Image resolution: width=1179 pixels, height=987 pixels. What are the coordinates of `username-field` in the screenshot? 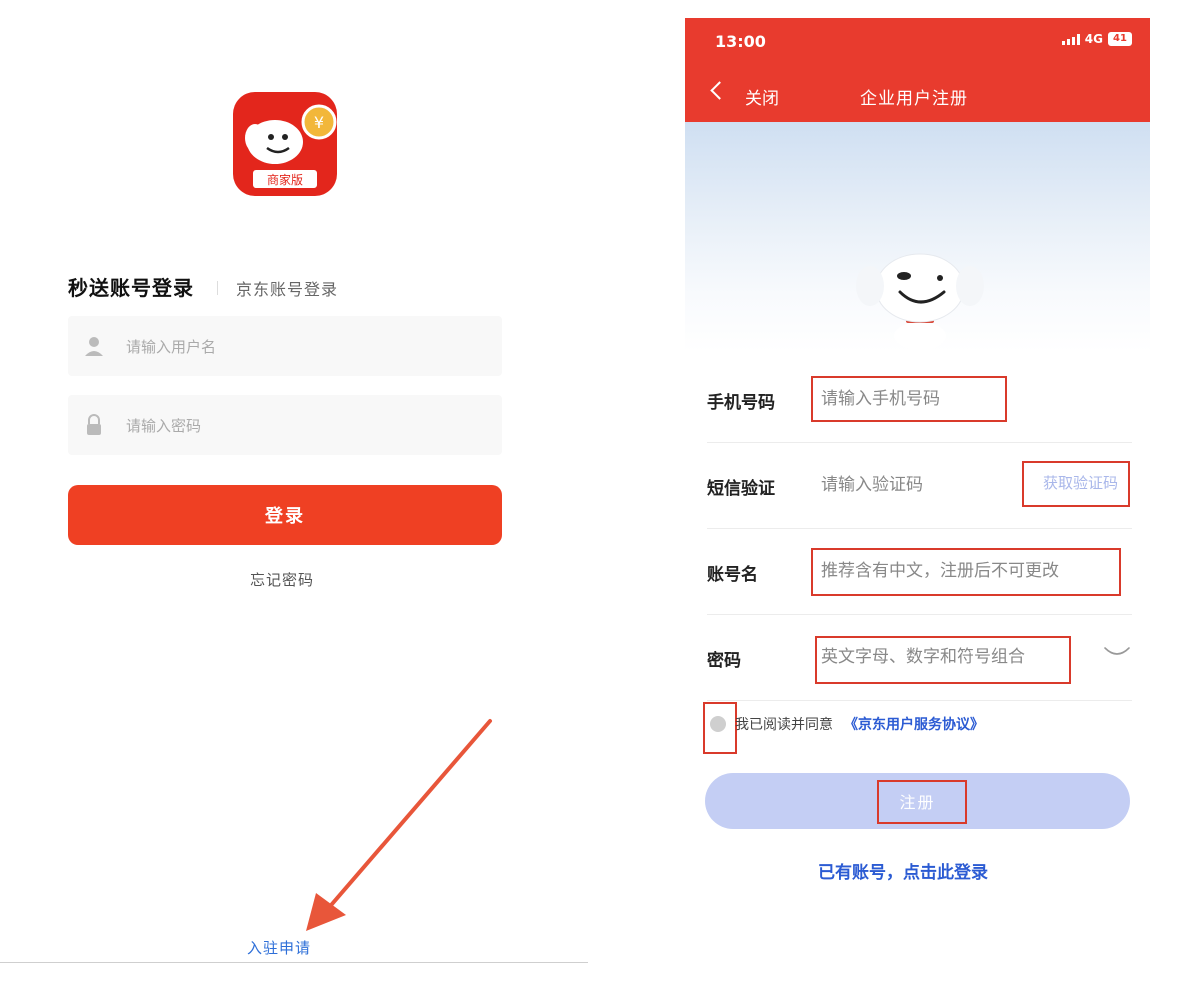 It's located at (285, 347).